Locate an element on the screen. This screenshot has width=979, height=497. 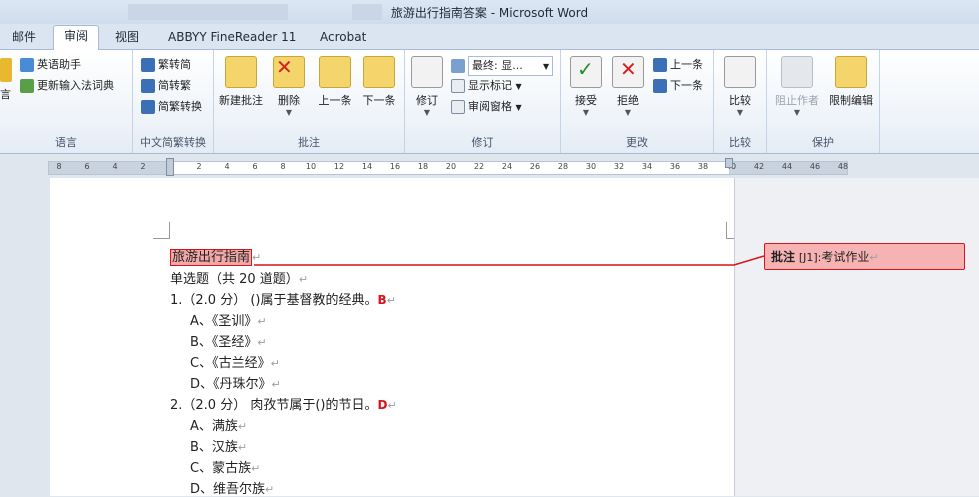
comment-connector-line is located at coordinates (509, 260).